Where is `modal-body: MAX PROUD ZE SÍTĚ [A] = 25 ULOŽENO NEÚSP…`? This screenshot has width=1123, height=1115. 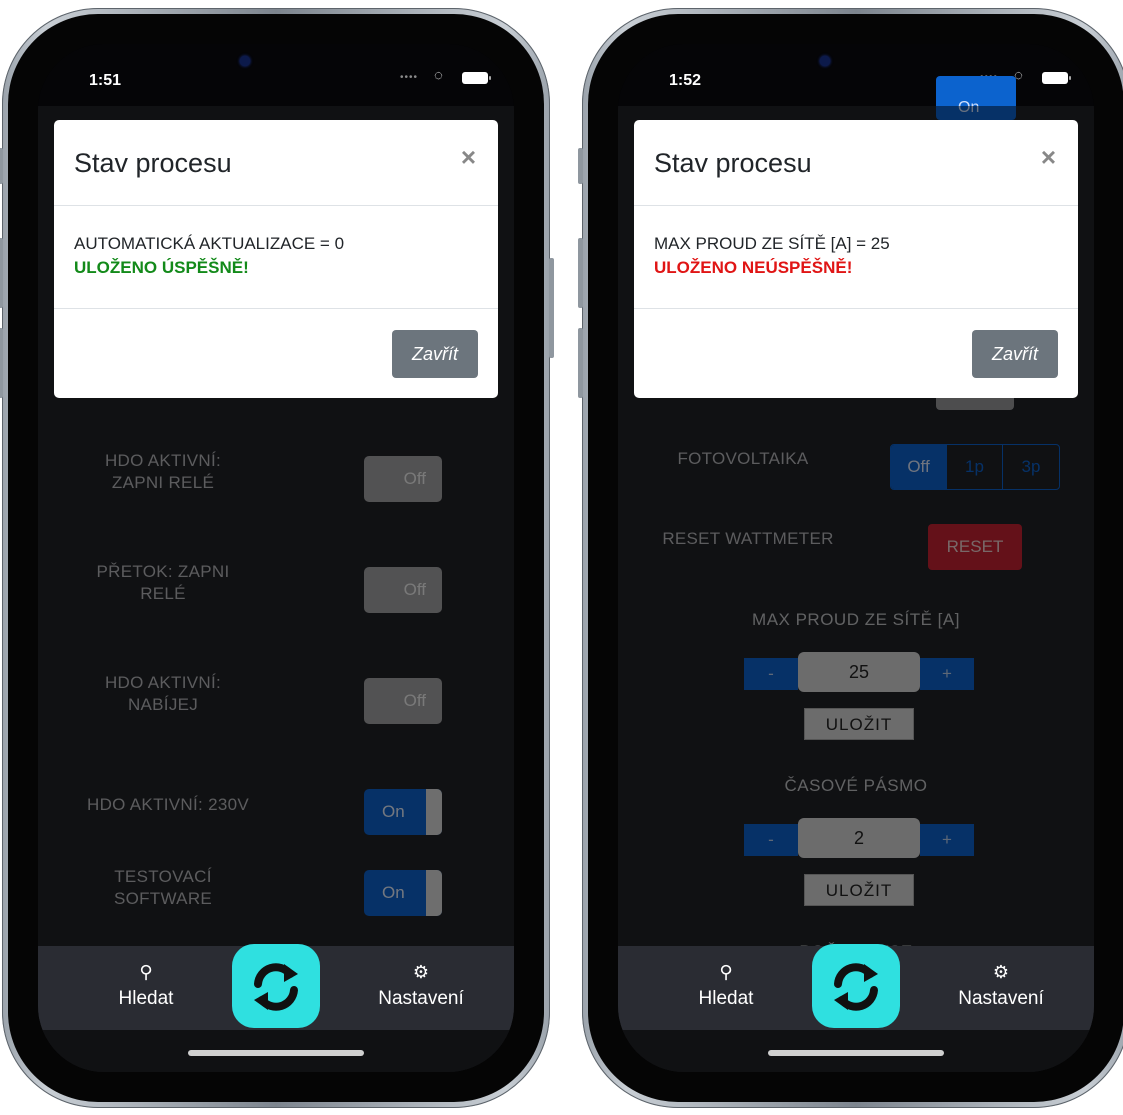
modal-body: MAX PROUD ZE SÍTĚ [A] = 25 ULOŽENO NEÚSP… is located at coordinates (856, 257).